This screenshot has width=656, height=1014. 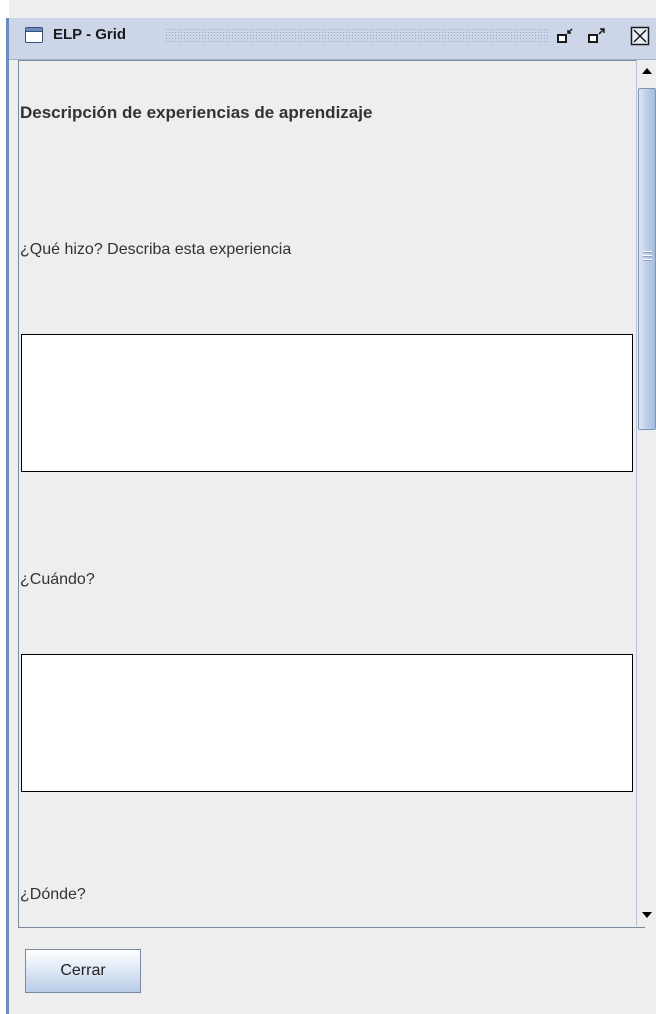 What do you see at coordinates (327, 723) in the screenshot?
I see `question-when-field` at bounding box center [327, 723].